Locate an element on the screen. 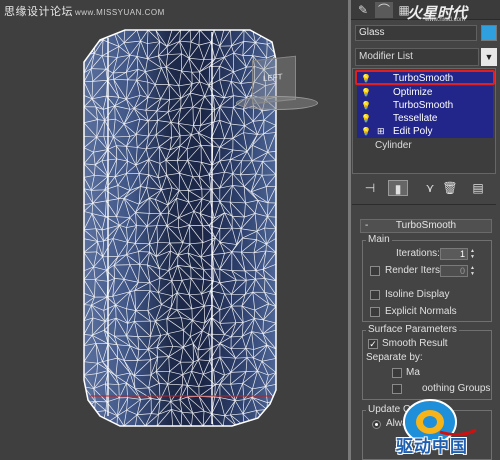  logo-text: 驱动中国 is located at coordinates (432, 446).